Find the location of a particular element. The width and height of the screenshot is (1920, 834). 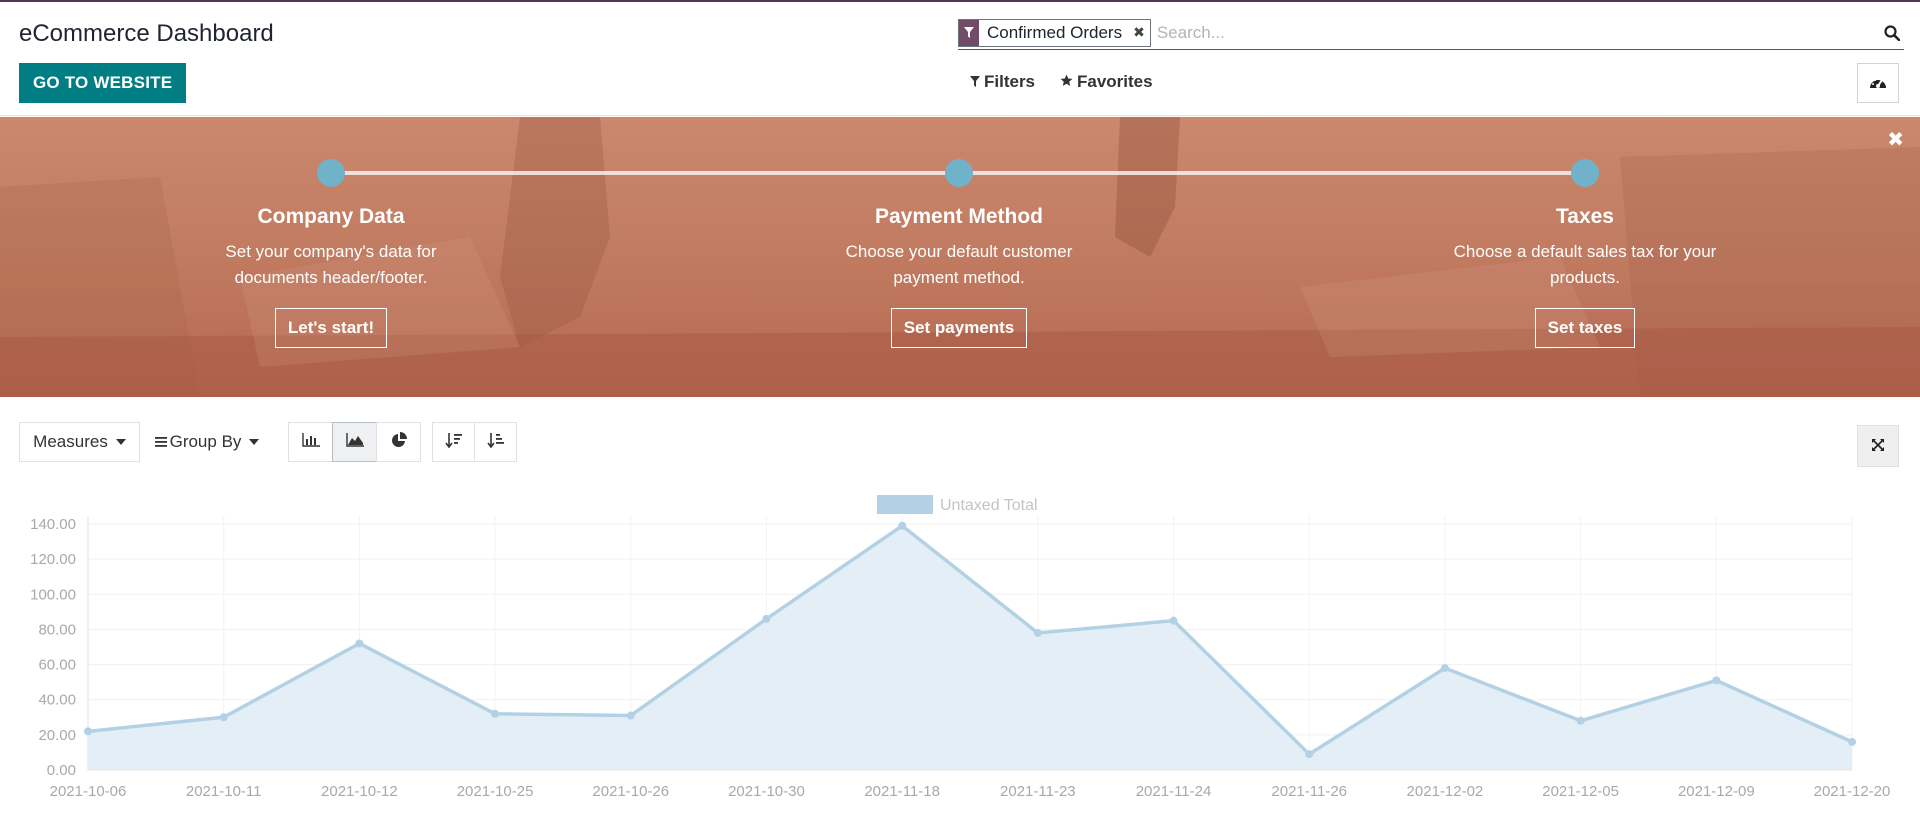

group-by-label: Group By is located at coordinates (205, 441).